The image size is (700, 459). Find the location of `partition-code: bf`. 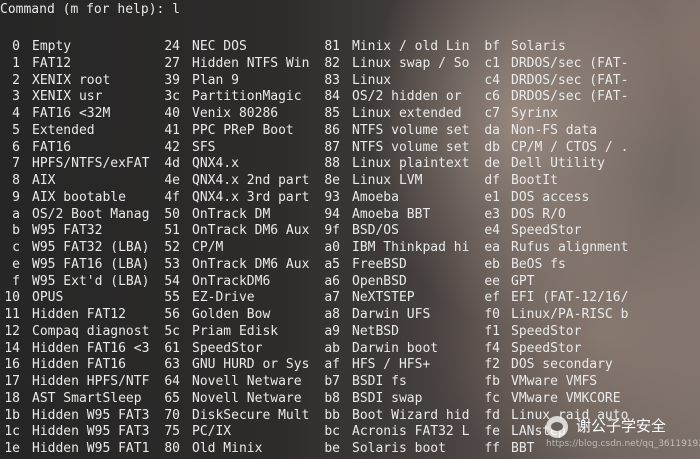

partition-code: bf is located at coordinates (492, 46).